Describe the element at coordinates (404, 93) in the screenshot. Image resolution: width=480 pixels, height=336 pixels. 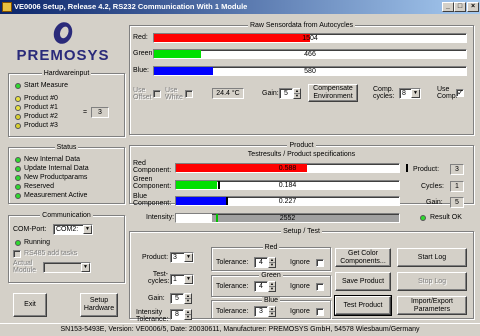
I see `comp-cycles-value: 8` at that location.